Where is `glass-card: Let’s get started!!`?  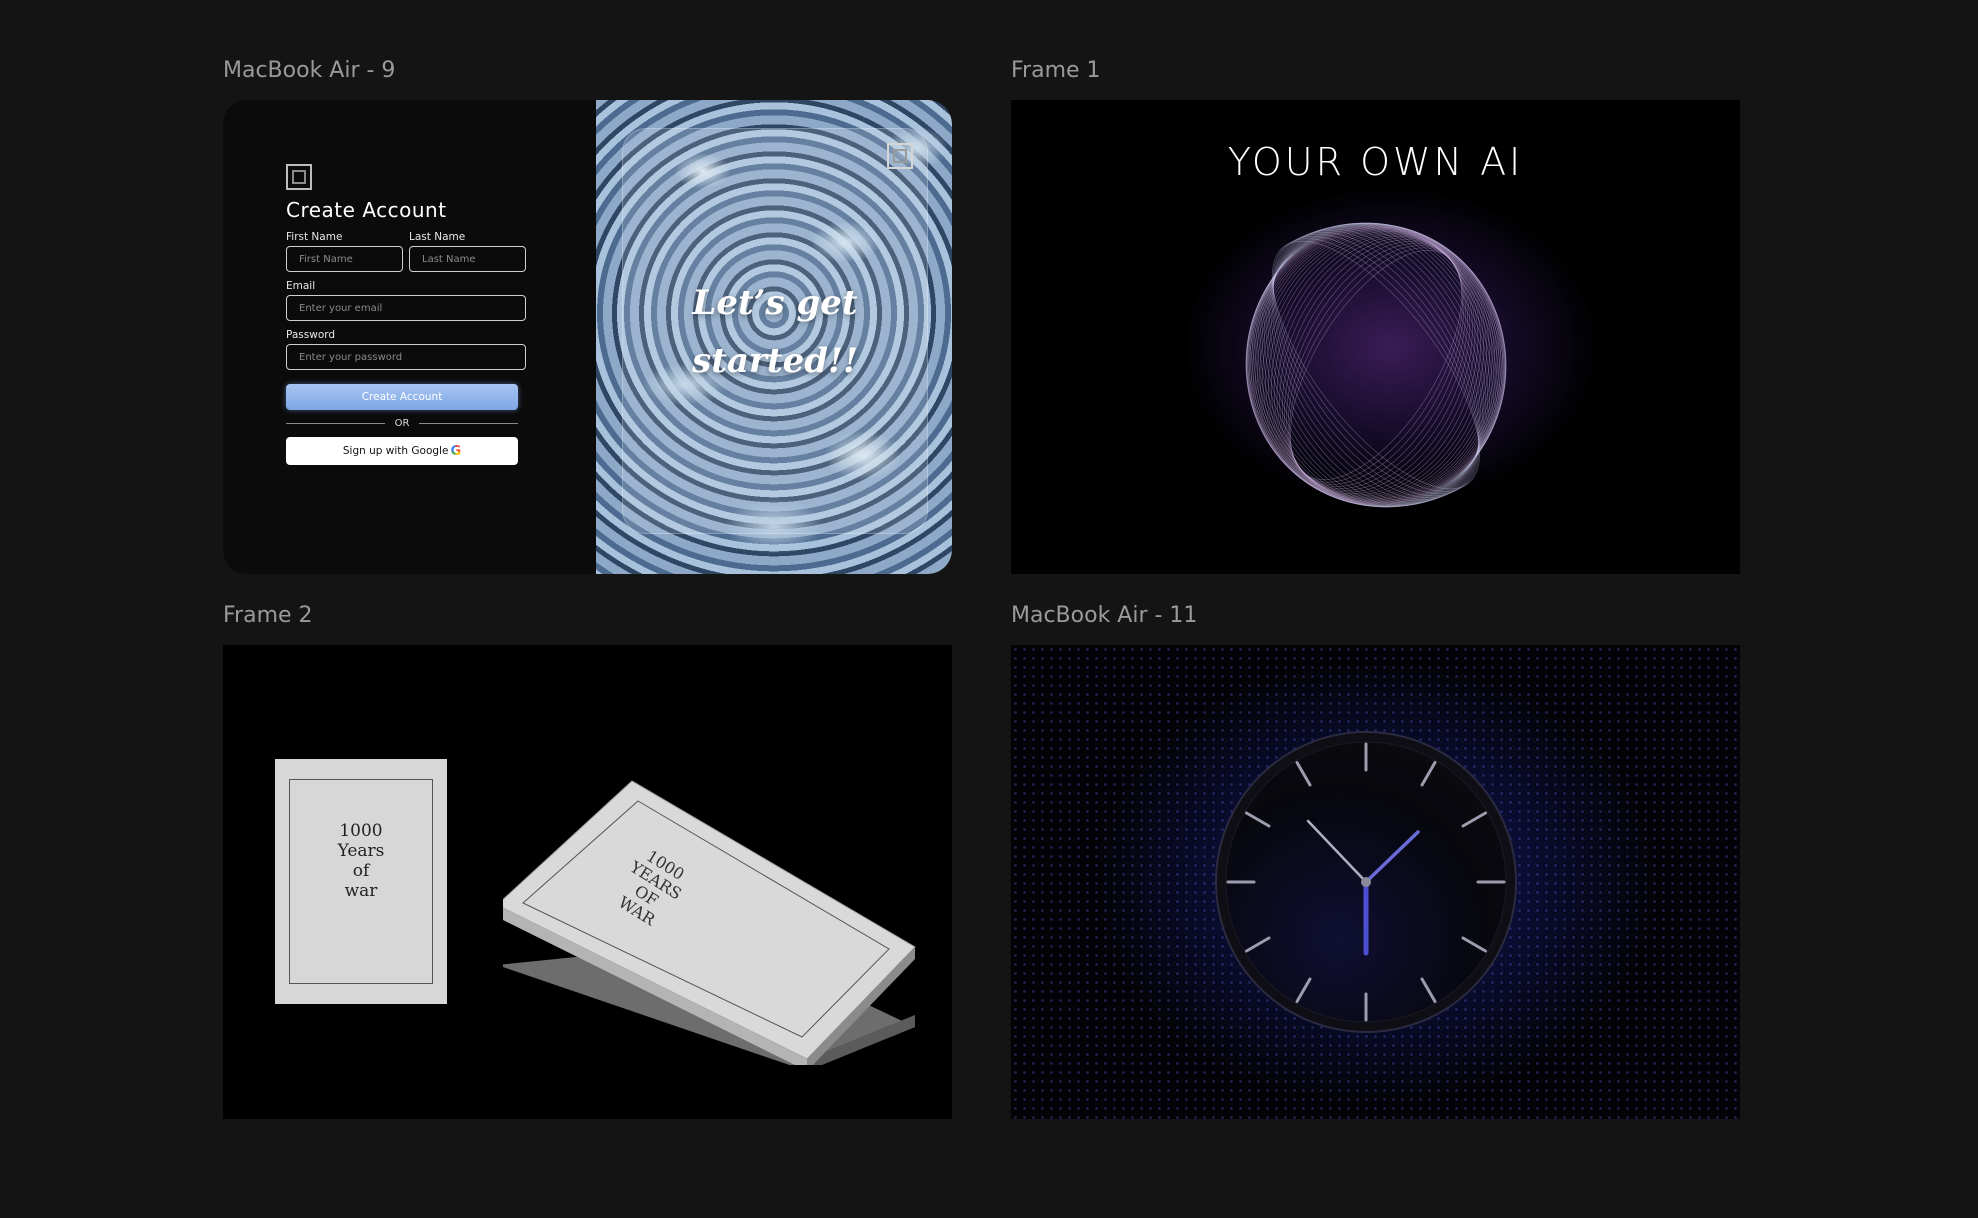
glass-card: Let’s get started!! is located at coordinates (775, 331).